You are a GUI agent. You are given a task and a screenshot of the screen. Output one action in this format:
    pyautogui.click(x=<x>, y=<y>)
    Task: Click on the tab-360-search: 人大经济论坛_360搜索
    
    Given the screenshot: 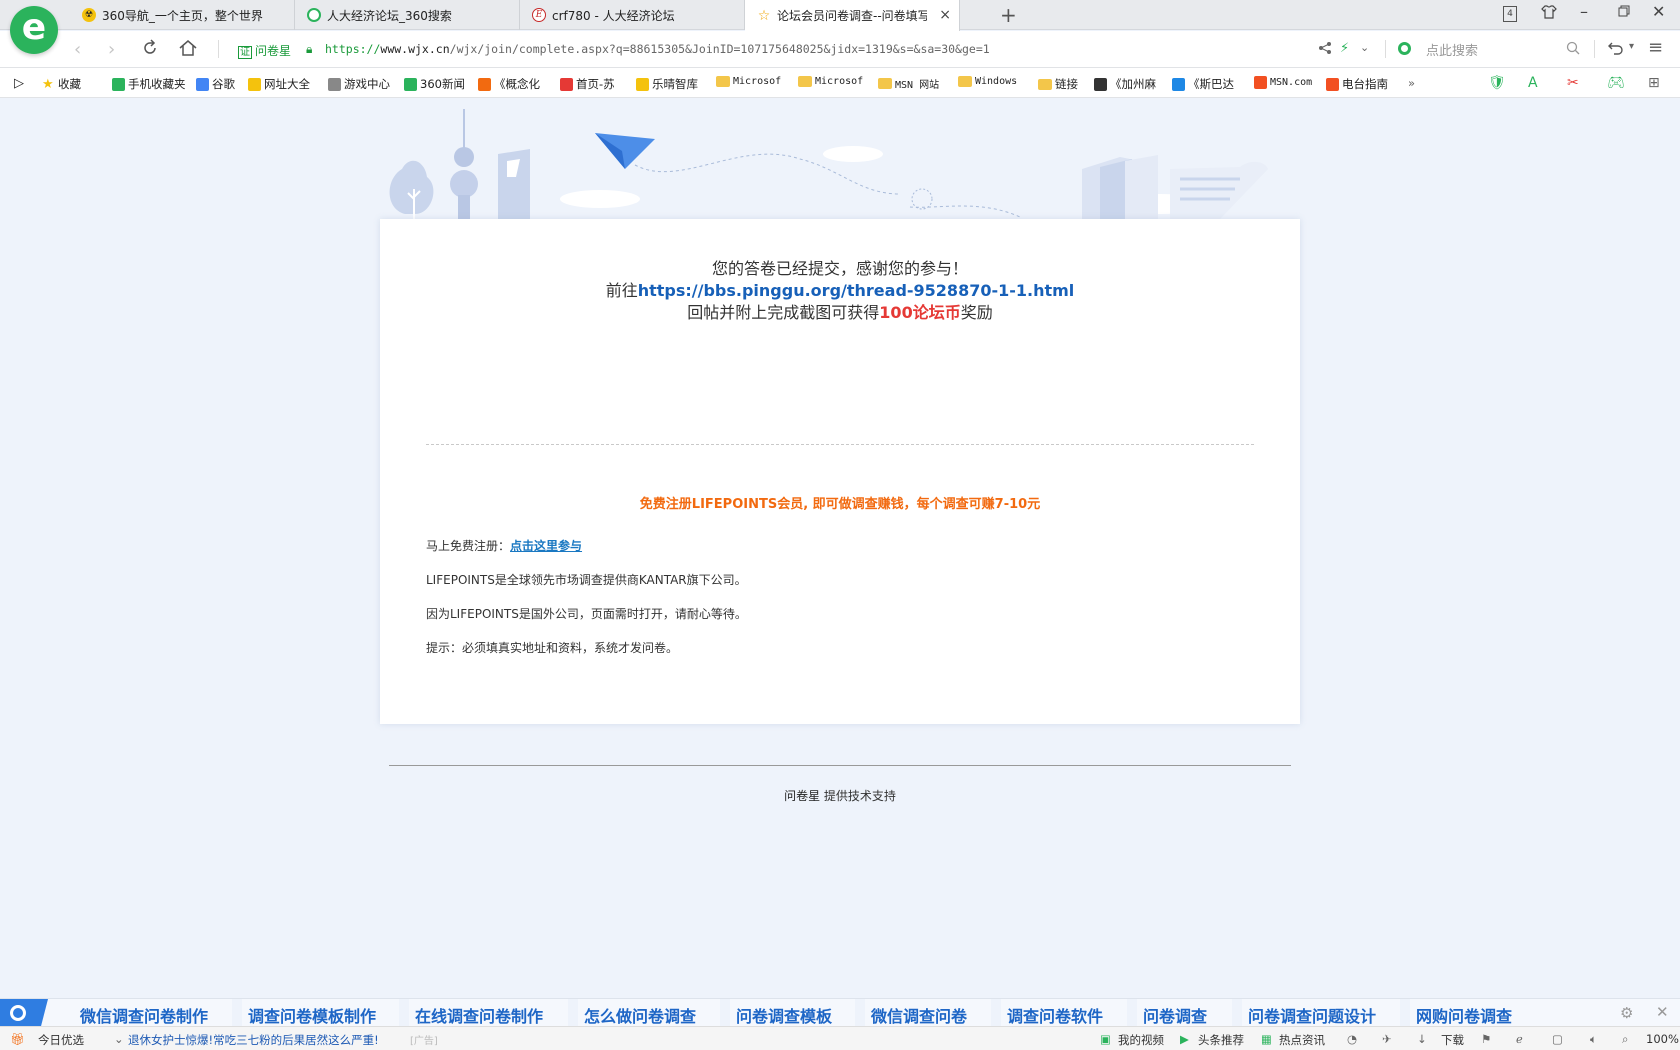 What is the action you would take?
    pyautogui.click(x=407, y=15)
    